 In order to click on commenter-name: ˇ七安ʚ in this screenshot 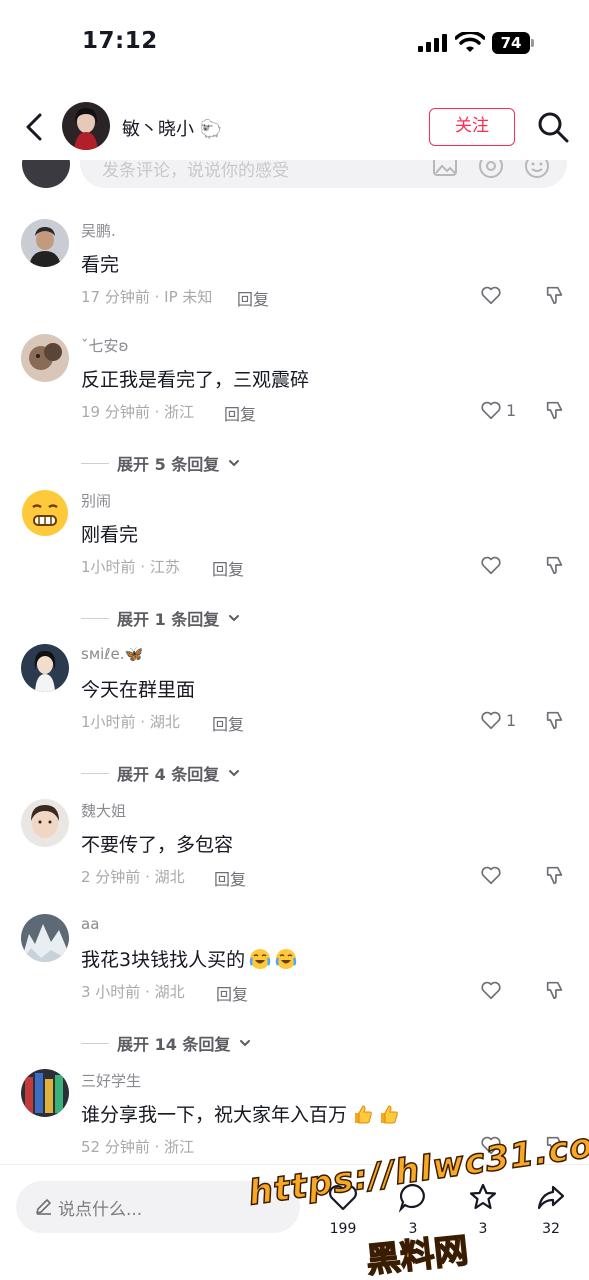, I will do `click(104, 345)`.